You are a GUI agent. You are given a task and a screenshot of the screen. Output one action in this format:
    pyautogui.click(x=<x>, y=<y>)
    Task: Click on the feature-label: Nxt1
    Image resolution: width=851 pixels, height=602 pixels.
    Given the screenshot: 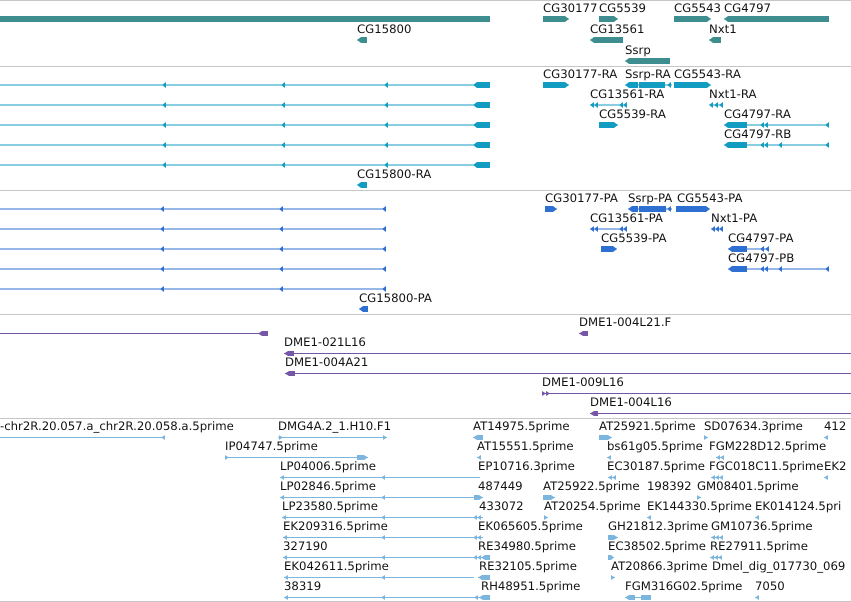 What is the action you would take?
    pyautogui.click(x=723, y=29)
    